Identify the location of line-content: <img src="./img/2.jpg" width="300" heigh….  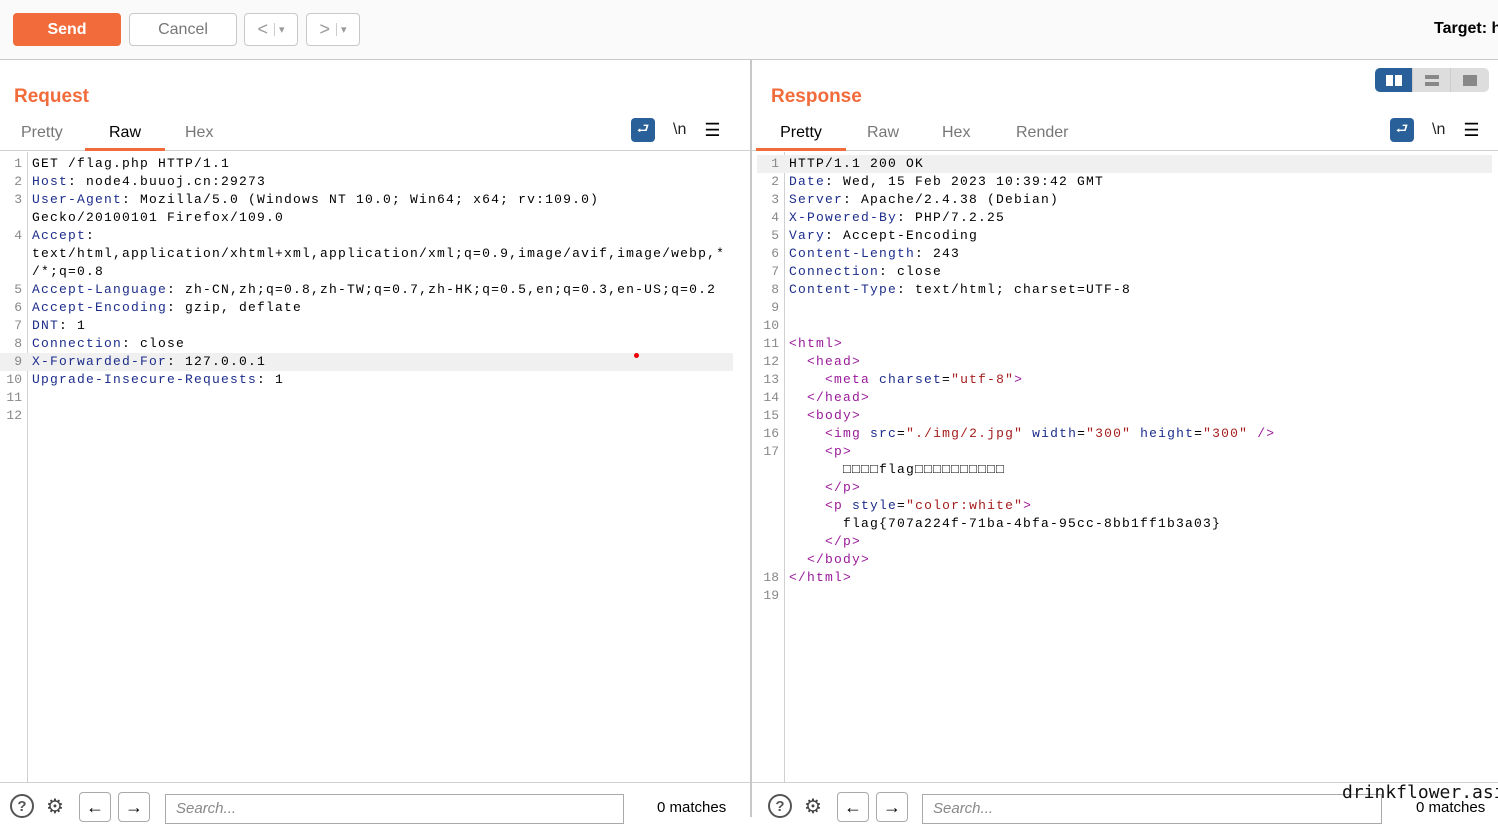
(1032, 434).